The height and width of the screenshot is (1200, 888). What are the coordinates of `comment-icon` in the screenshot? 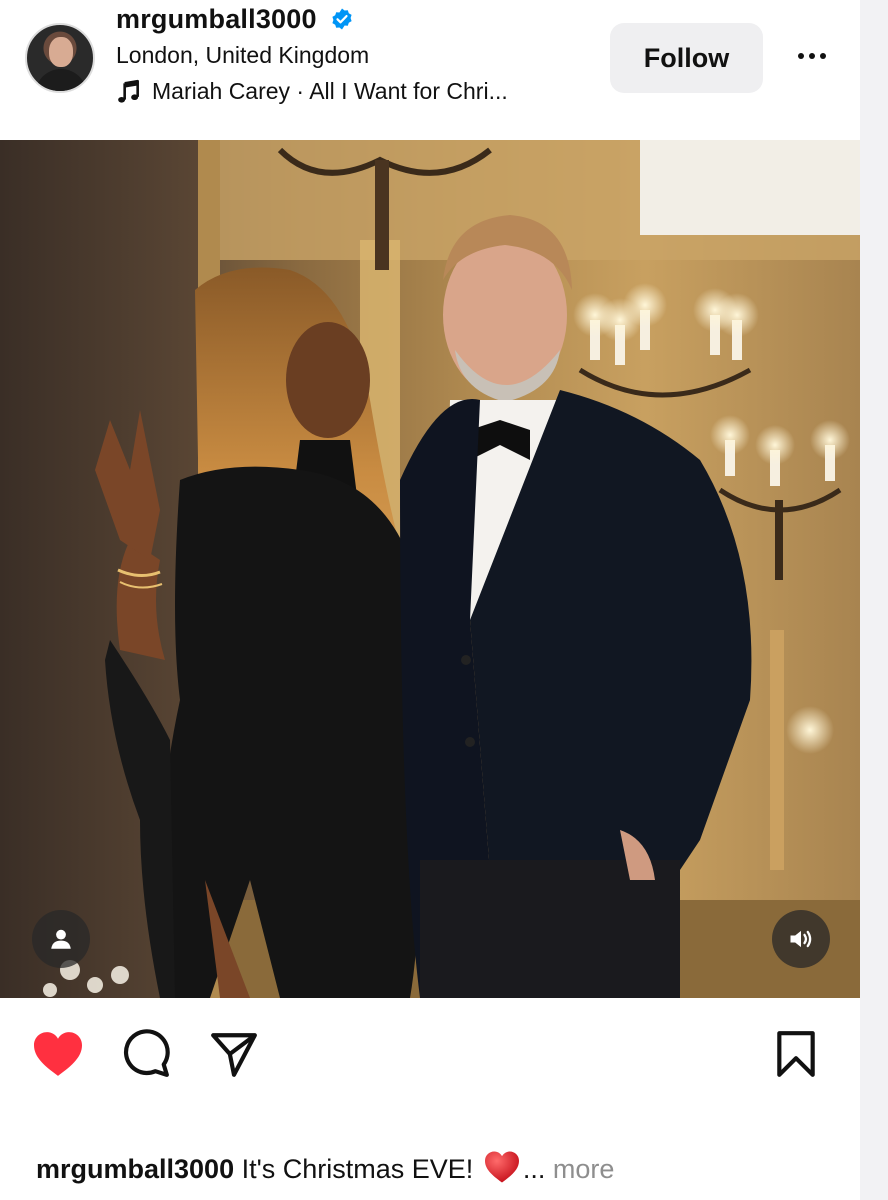 It's located at (146, 1054).